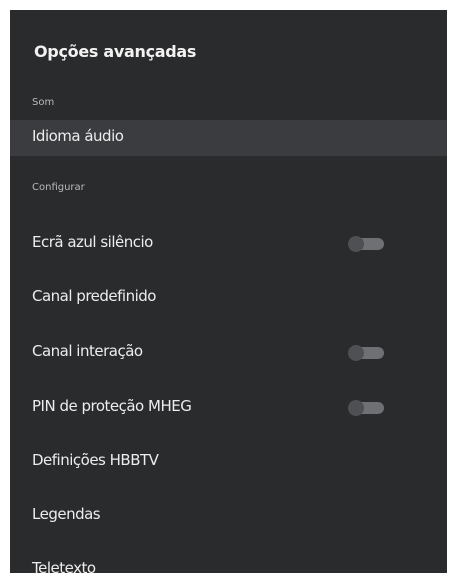 This screenshot has height=573, width=453. Describe the element at coordinates (43, 102) in the screenshot. I see `section-label-som: Som` at that location.